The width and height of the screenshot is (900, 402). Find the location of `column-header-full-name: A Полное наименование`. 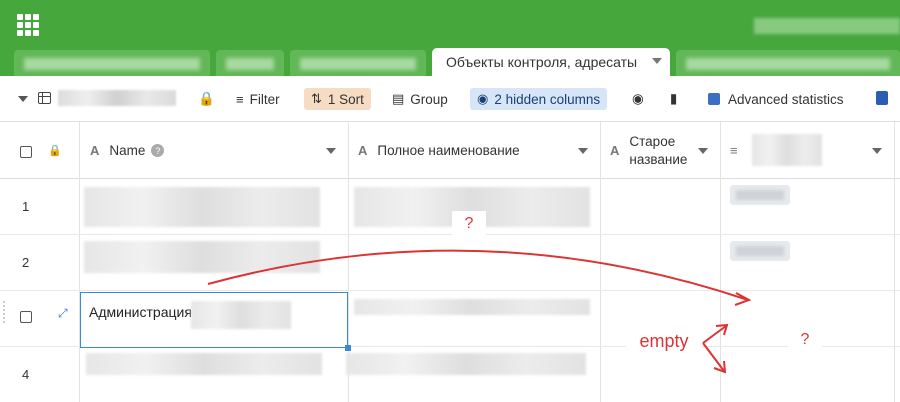

column-header-full-name: A Полное наименование is located at coordinates (474, 150).